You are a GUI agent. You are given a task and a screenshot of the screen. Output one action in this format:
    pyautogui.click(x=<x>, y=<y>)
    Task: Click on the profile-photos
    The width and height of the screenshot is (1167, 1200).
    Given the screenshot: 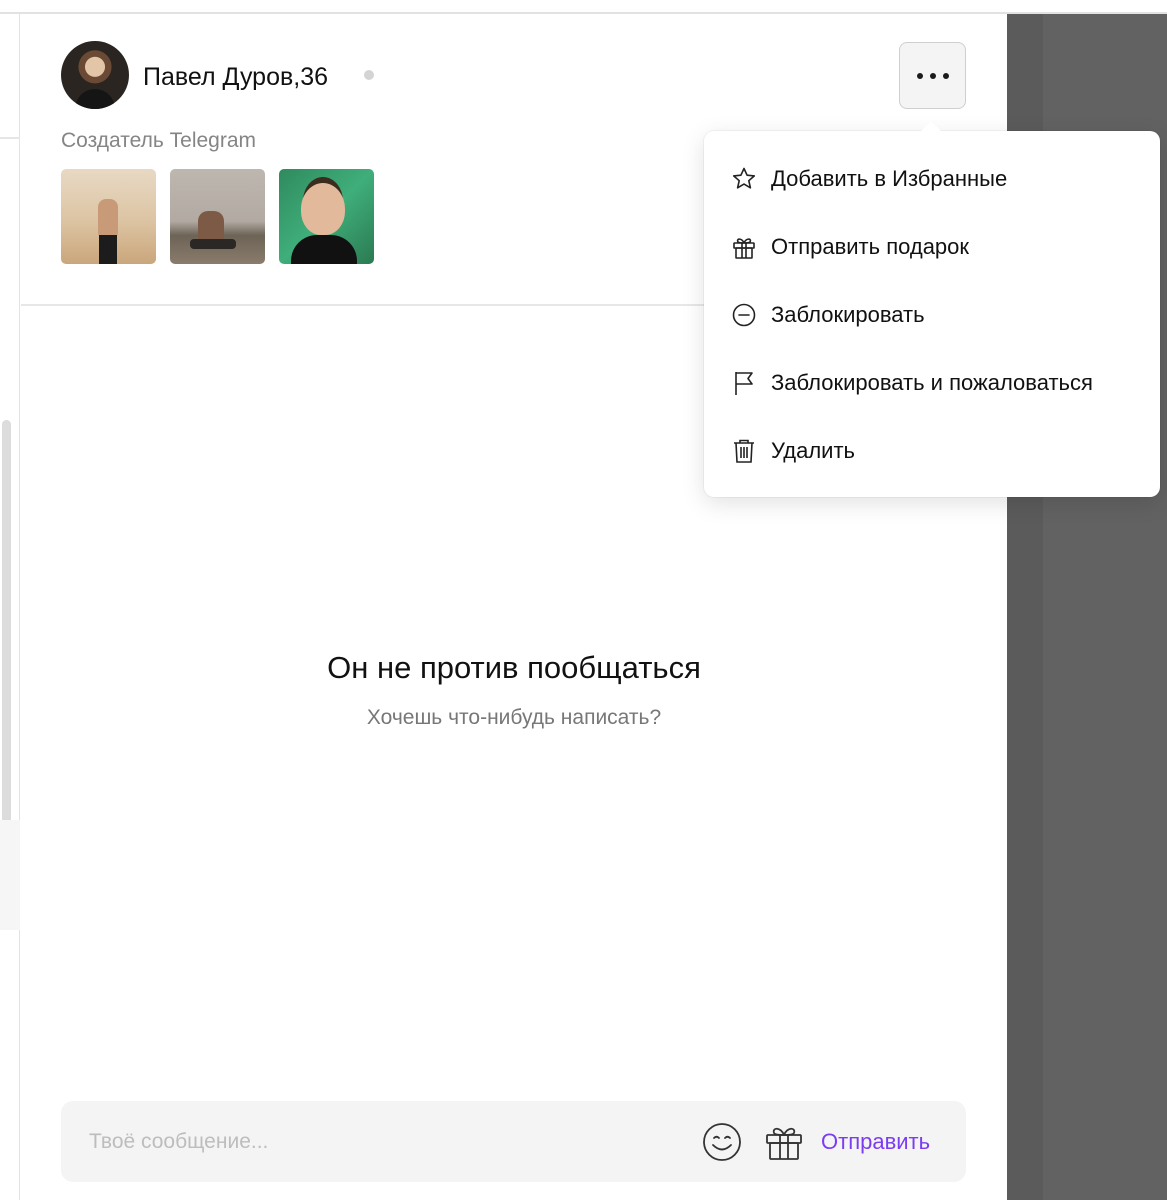 What is the action you would take?
    pyautogui.click(x=217, y=216)
    